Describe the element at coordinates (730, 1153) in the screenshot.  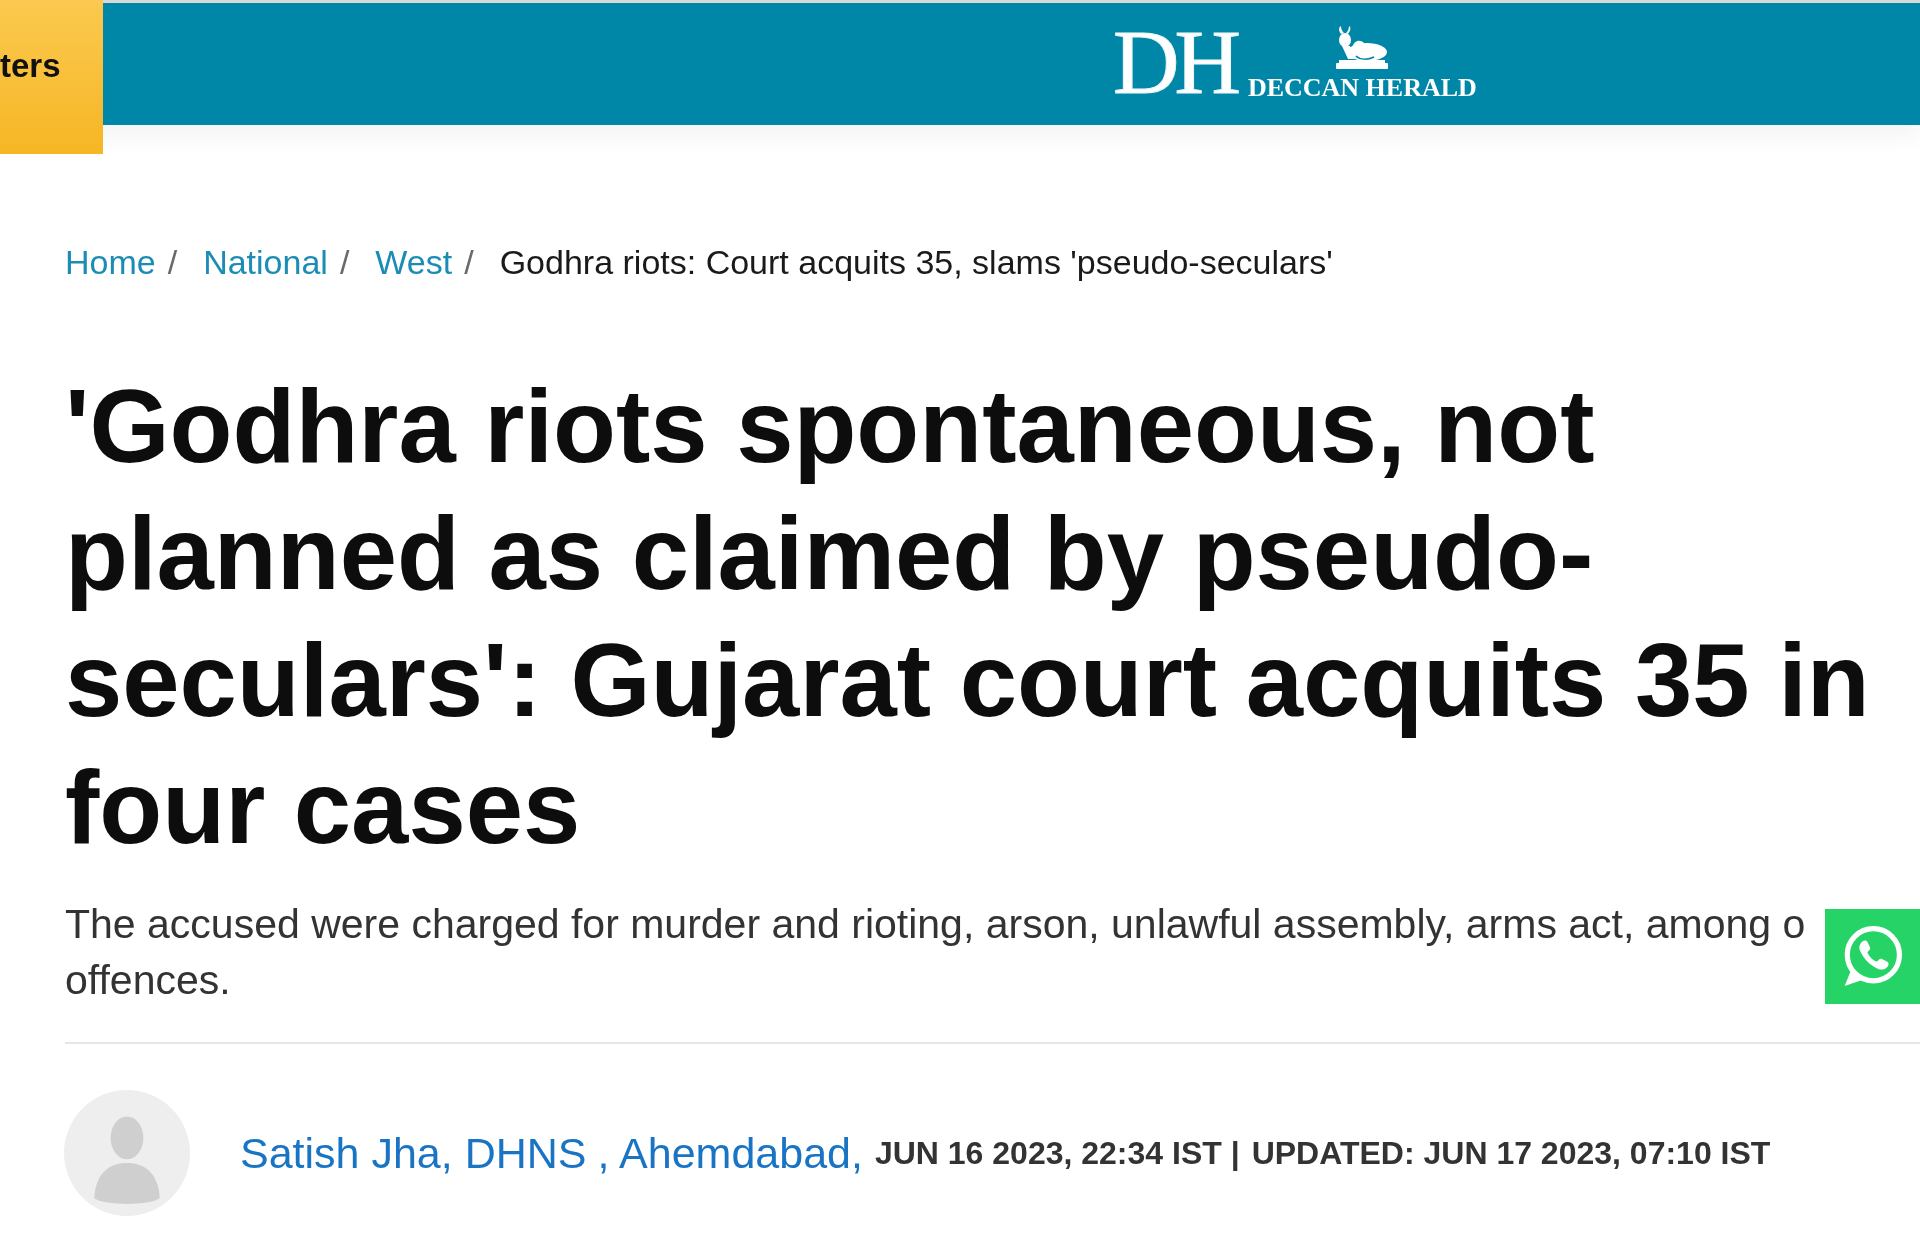
I see `byline-location: , Ahemdabad,` at that location.